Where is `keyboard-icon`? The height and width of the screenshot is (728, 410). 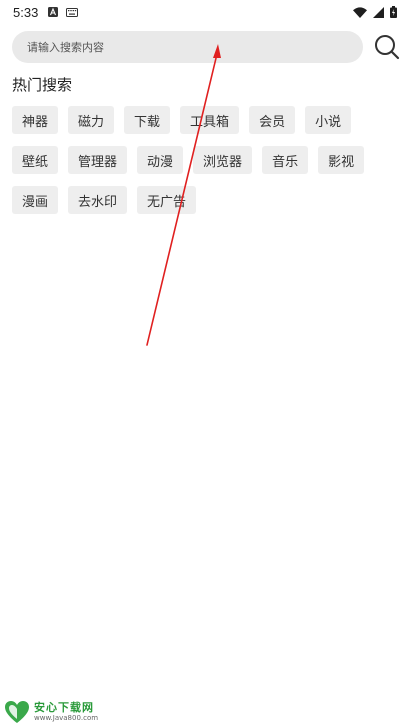
keyboard-icon is located at coordinates (72, 12).